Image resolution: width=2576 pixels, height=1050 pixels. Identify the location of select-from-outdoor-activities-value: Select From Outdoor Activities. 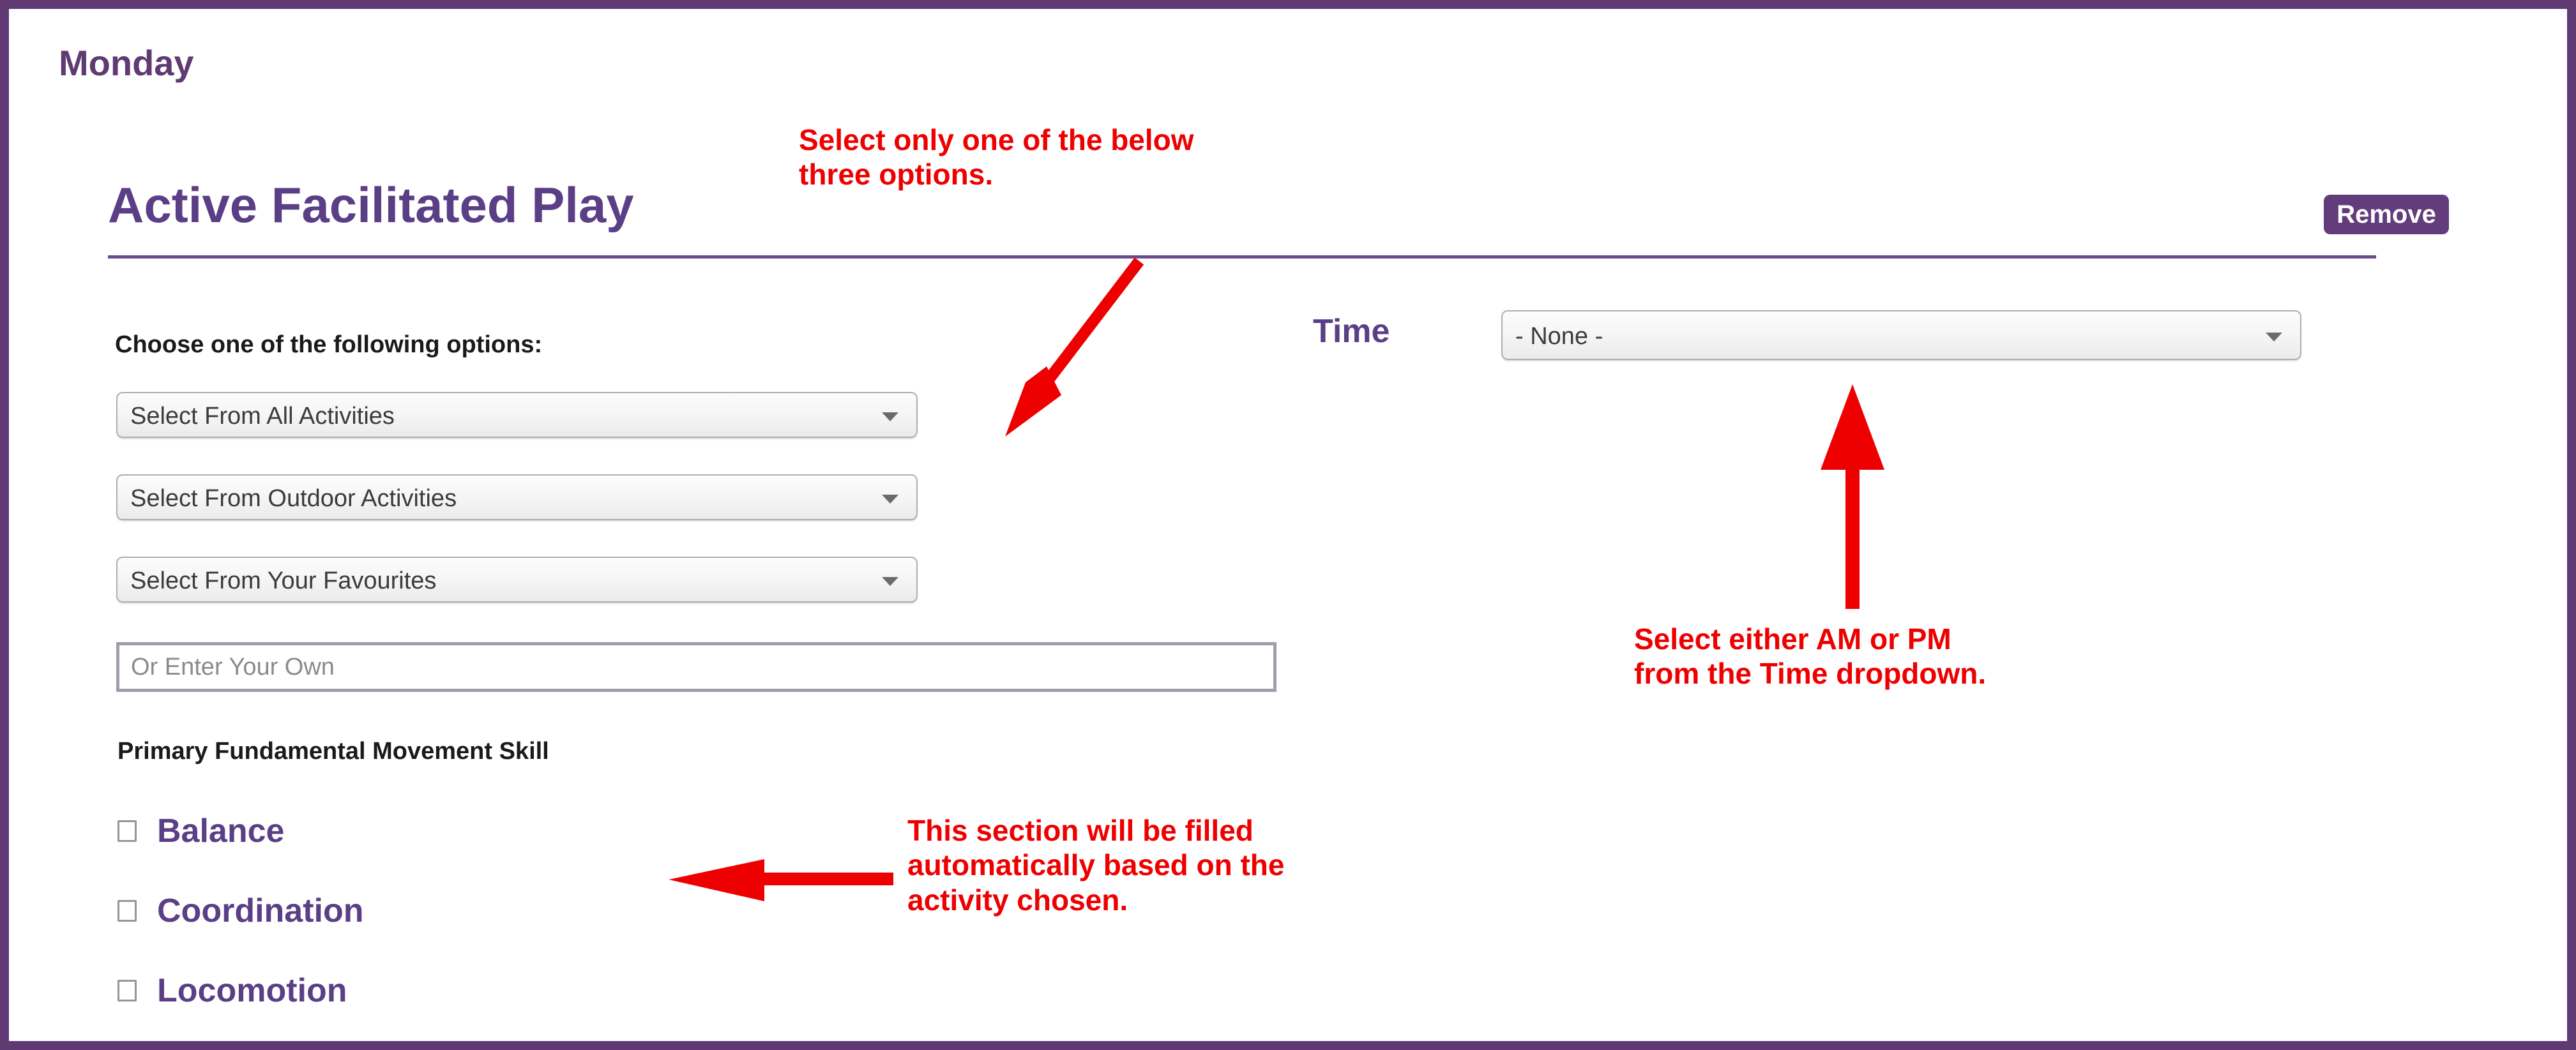
(293, 499).